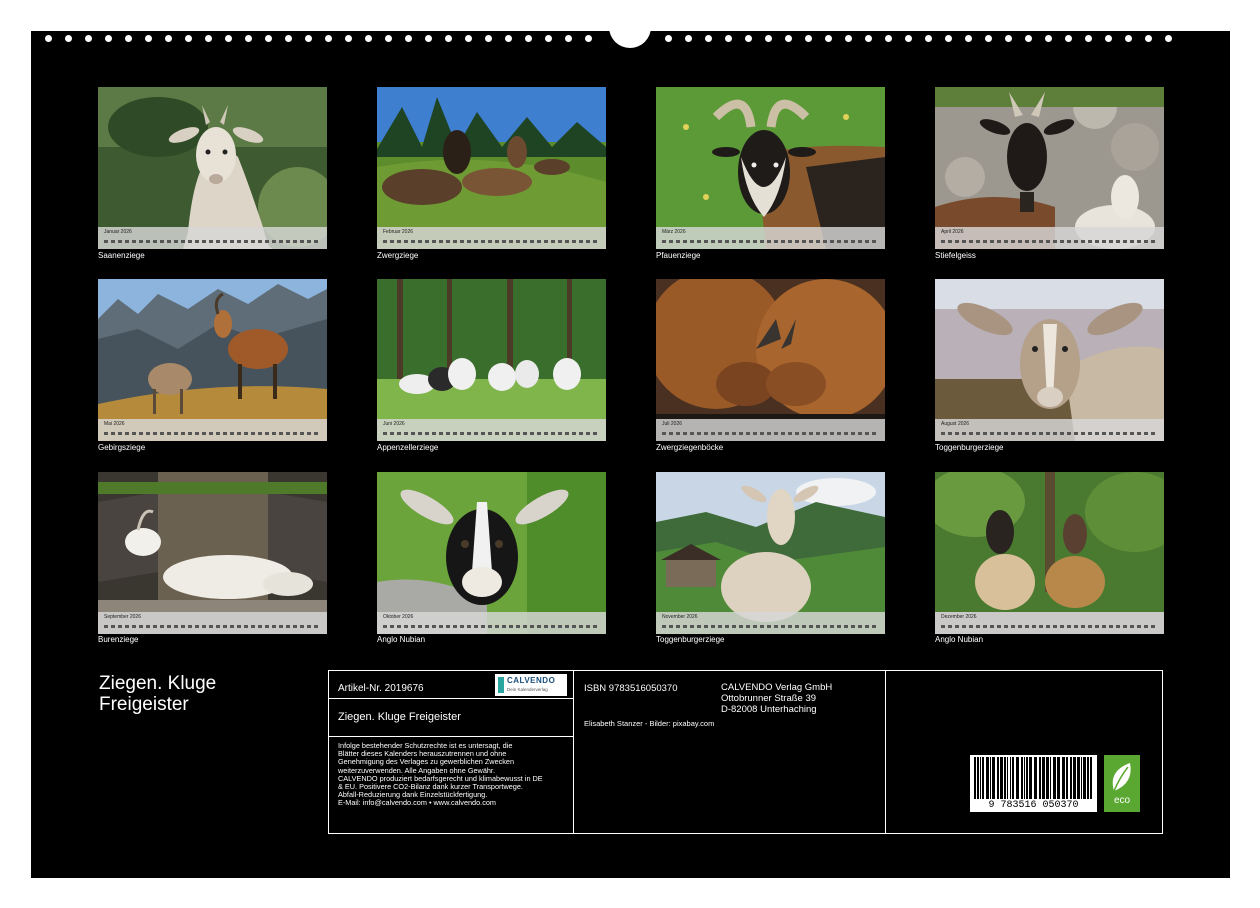 This screenshot has width=1260, height=908. I want to click on photo-tile-april: April 2026, so click(1049, 168).